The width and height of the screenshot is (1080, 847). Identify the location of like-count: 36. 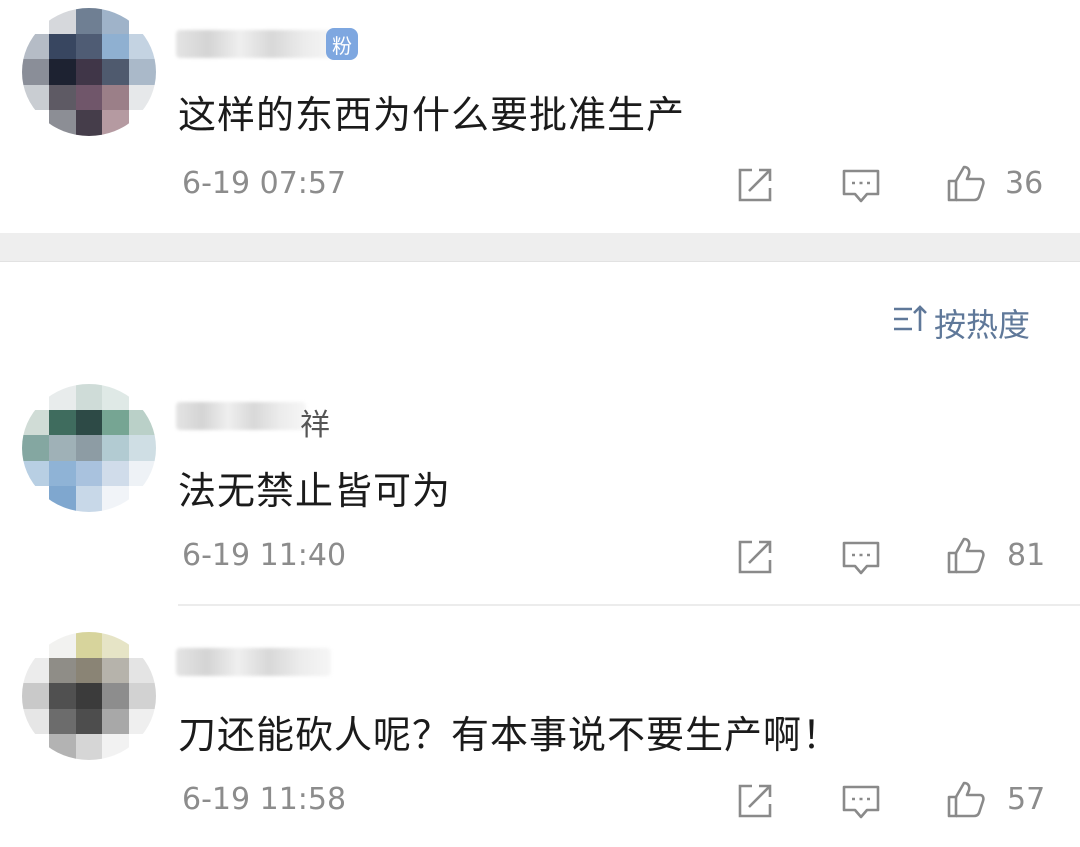
(1024, 183).